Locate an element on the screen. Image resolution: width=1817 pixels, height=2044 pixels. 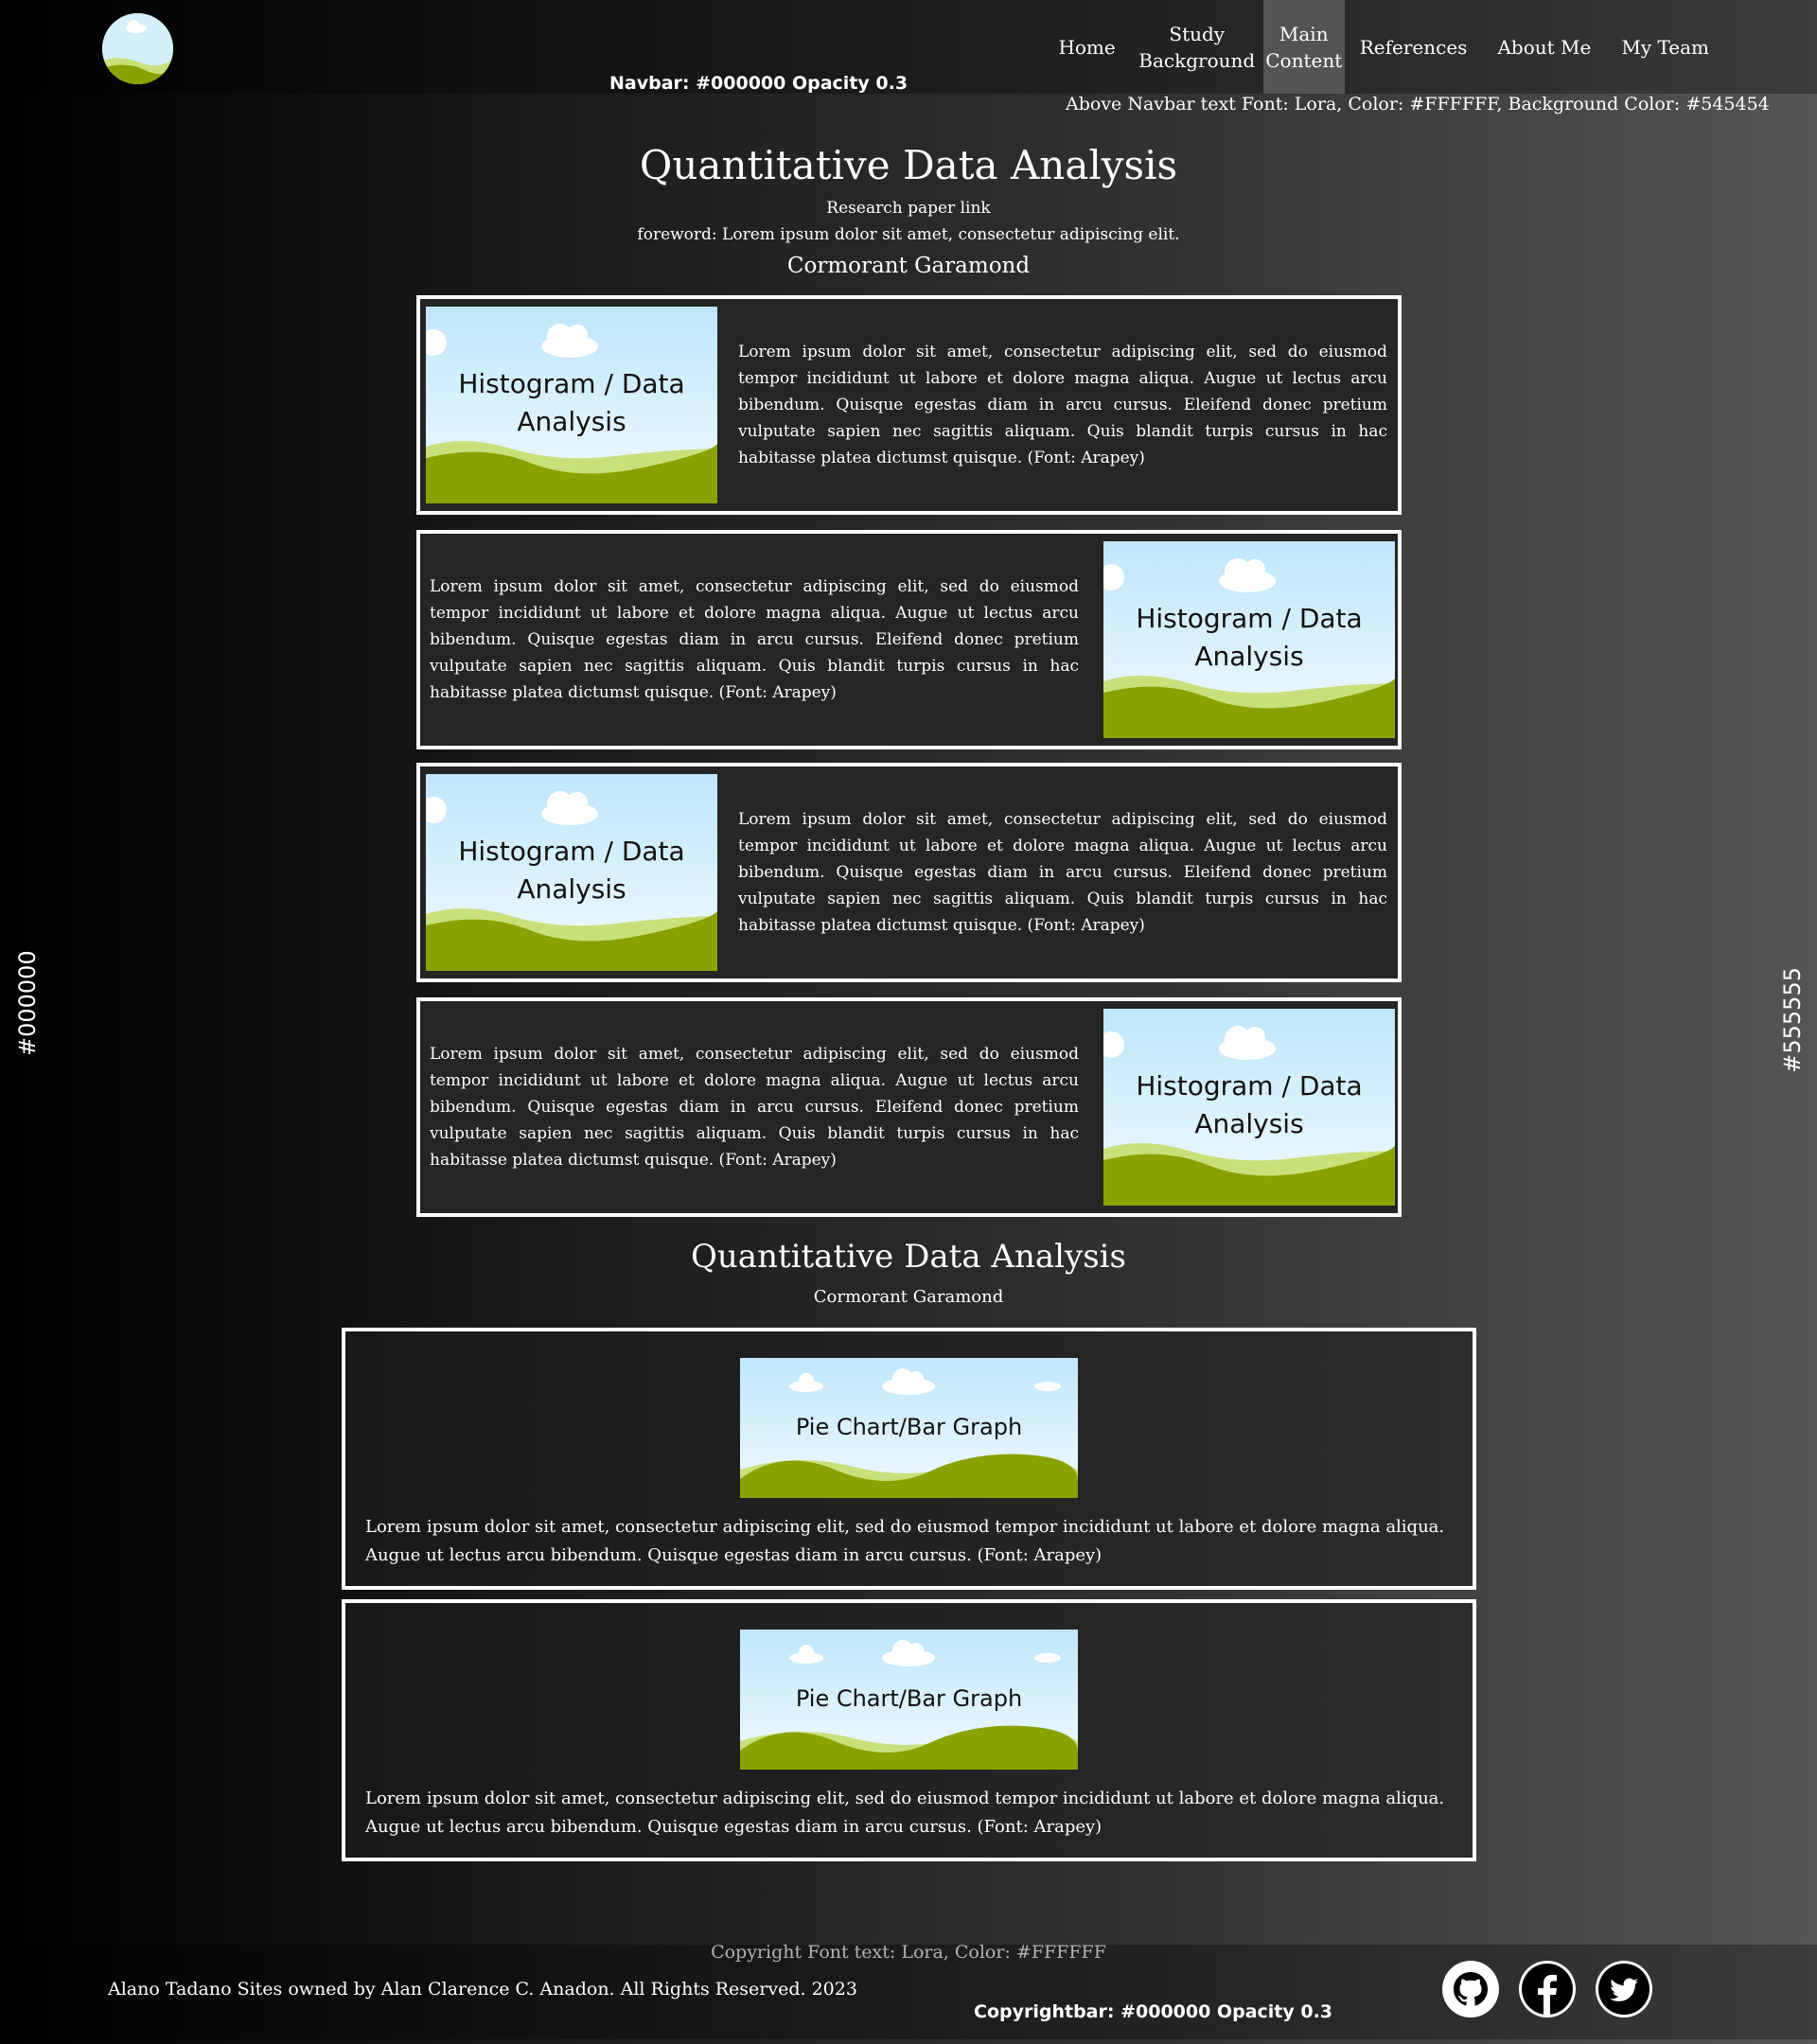
section2-font-note: Cormorant Garamond is located at coordinates (908, 1297).